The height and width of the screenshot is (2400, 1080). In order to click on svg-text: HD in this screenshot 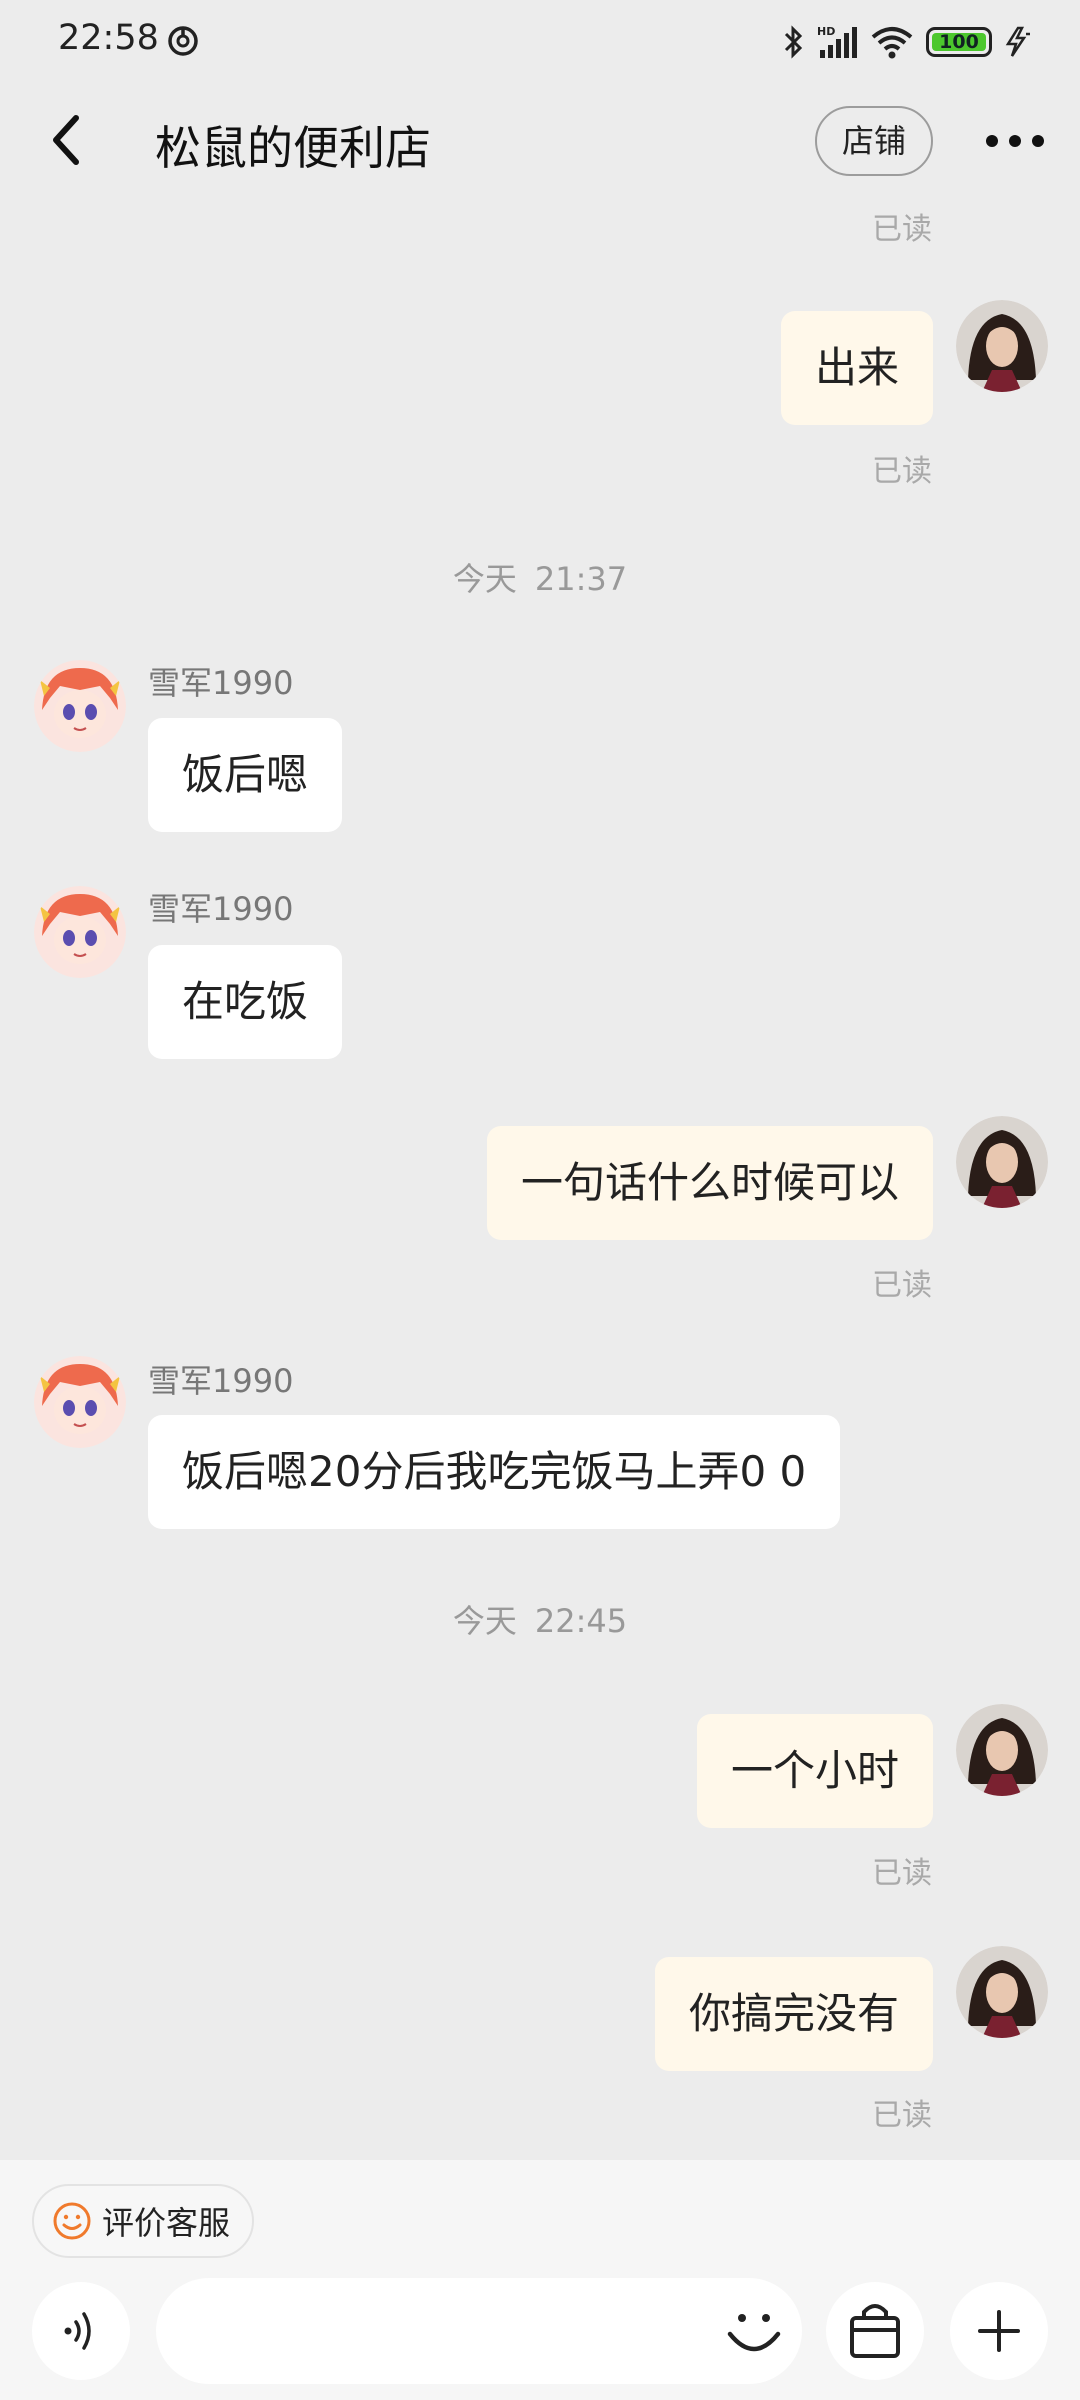, I will do `click(826, 31)`.